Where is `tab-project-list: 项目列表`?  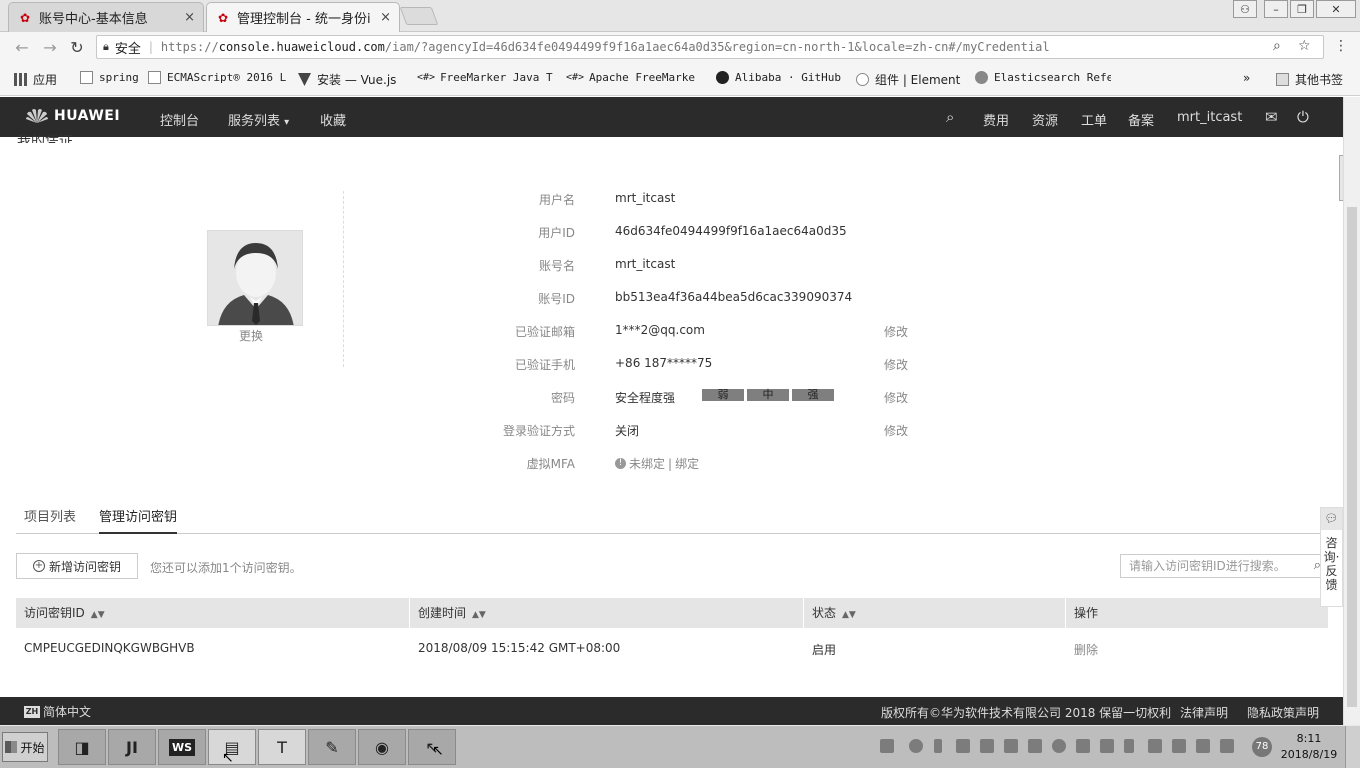 tab-project-list: 项目列表 is located at coordinates (50, 521).